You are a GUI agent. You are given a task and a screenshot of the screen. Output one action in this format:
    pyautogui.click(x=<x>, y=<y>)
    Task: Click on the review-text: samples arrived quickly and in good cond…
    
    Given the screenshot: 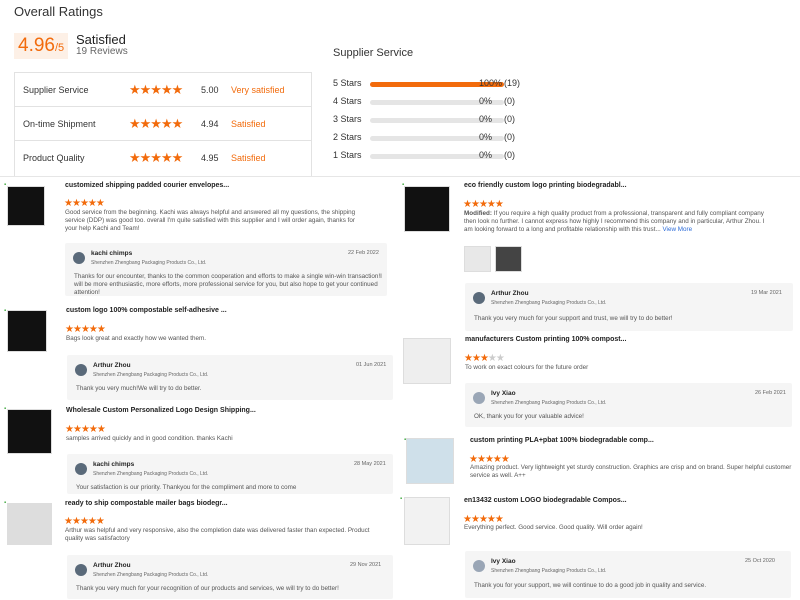 What is the action you would take?
    pyautogui.click(x=149, y=438)
    